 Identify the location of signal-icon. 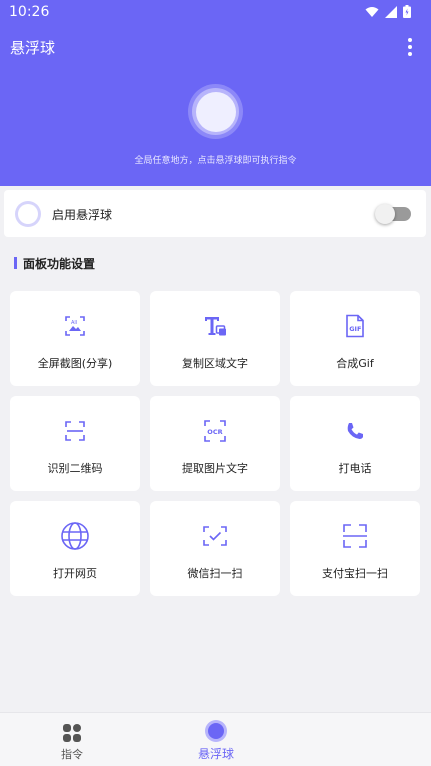
(391, 11).